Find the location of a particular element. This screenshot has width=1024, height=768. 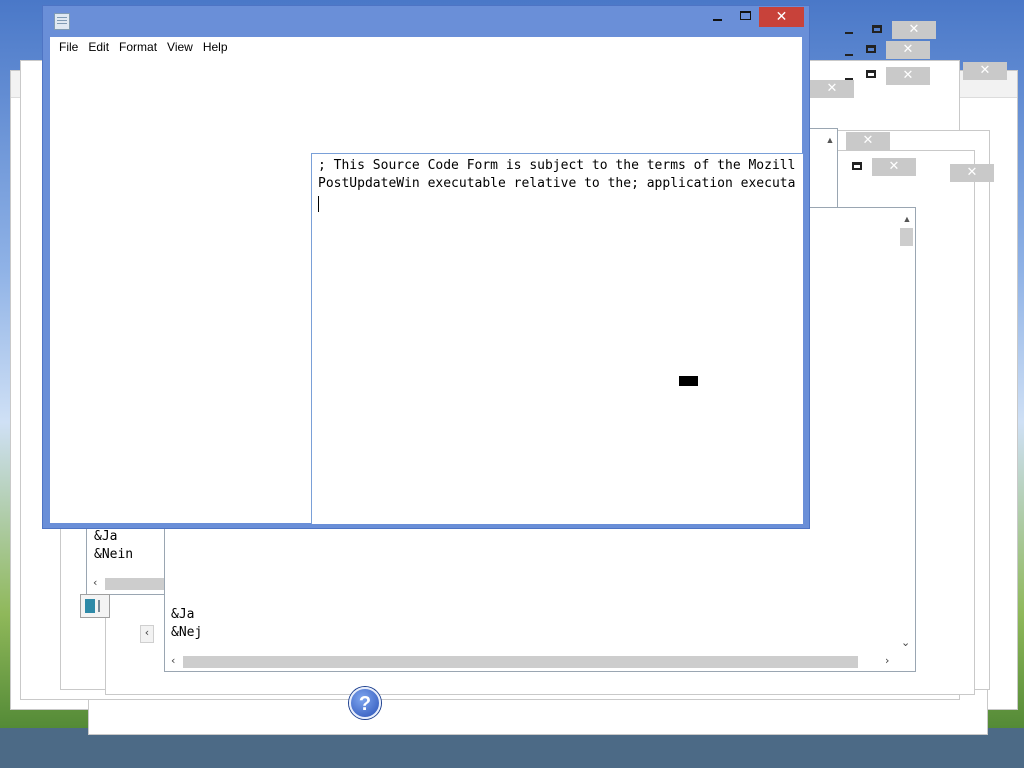

notepad-icon is located at coordinates (62, 21).